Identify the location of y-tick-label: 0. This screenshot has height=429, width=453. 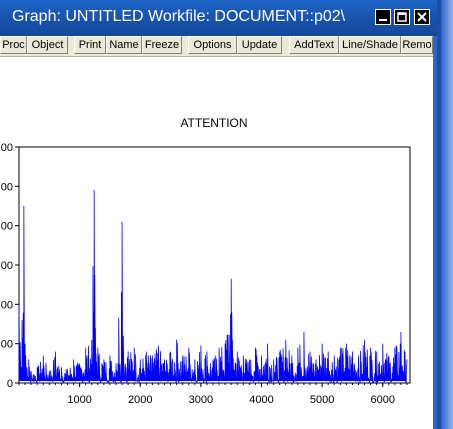
(10, 384).